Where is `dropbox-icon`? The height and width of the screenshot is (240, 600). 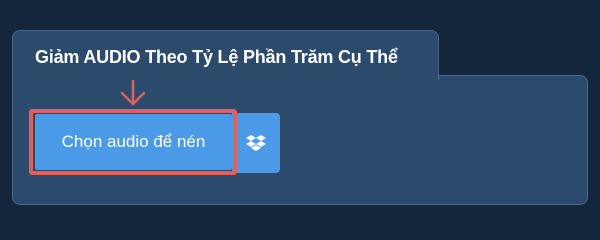 dropbox-icon is located at coordinates (256, 143).